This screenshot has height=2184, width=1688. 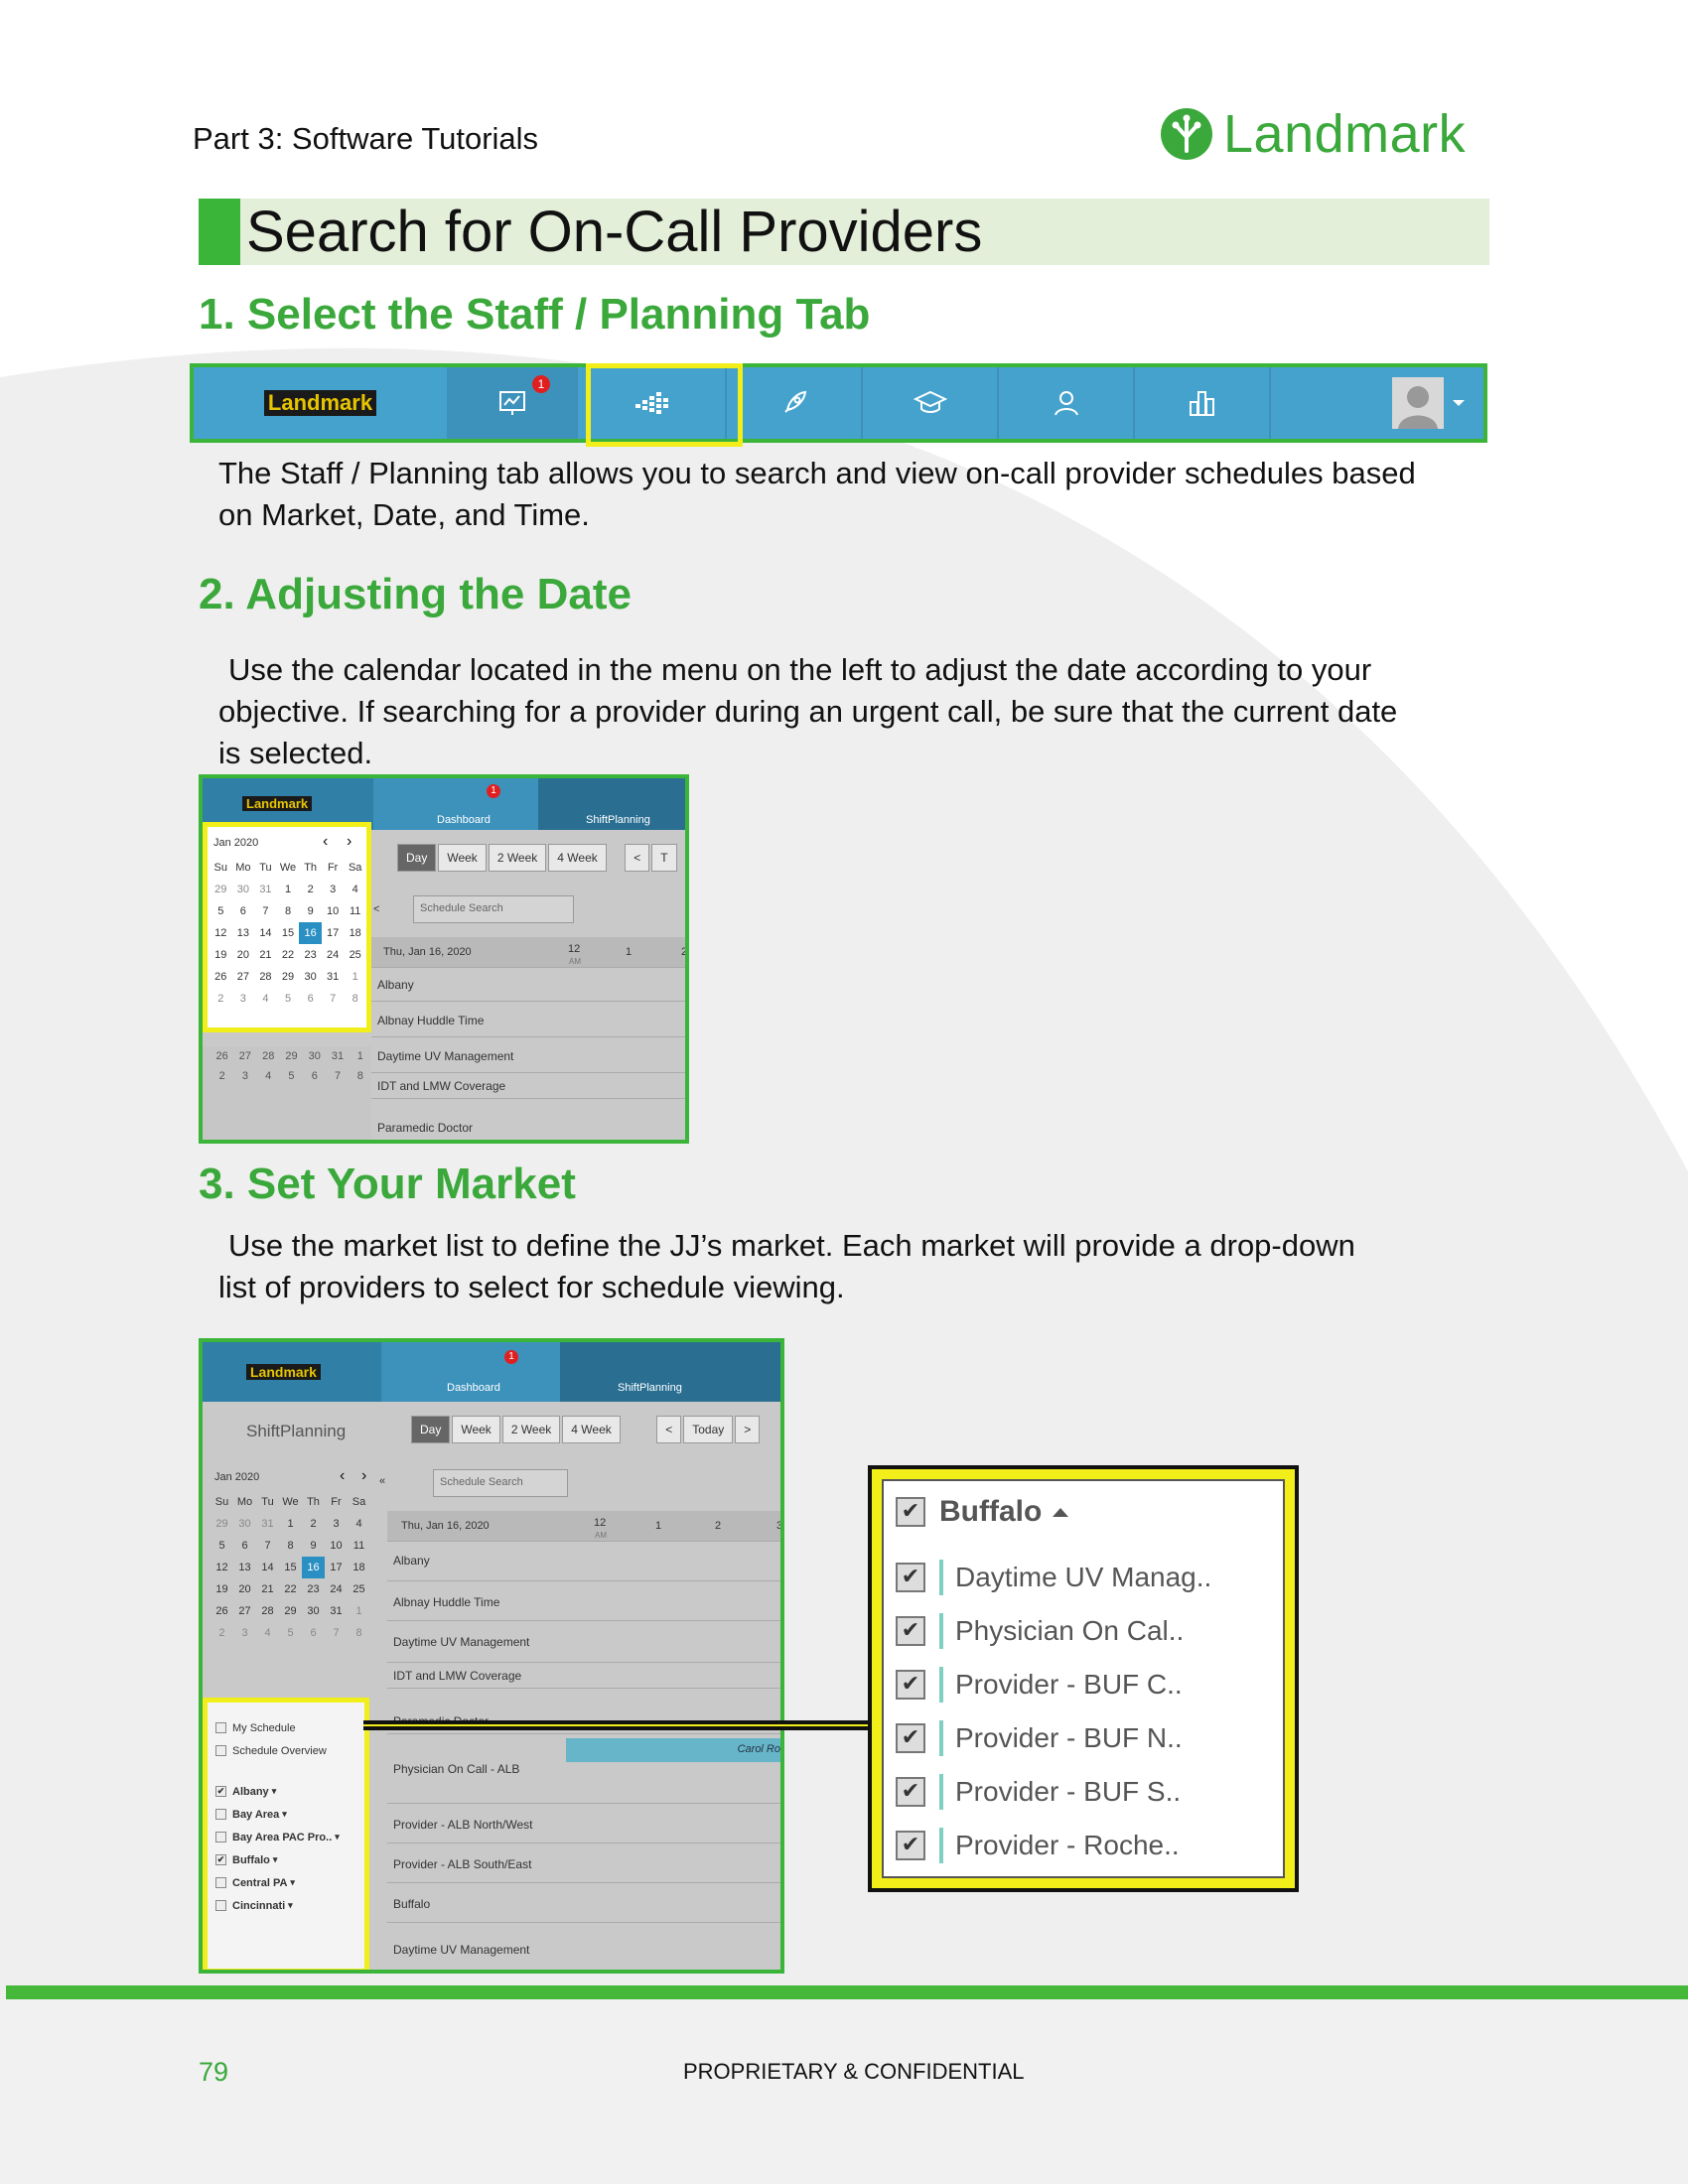 What do you see at coordinates (277, 1837) in the screenshot?
I see `market-filter-item: Bay Area PAC Pro.. ▾` at bounding box center [277, 1837].